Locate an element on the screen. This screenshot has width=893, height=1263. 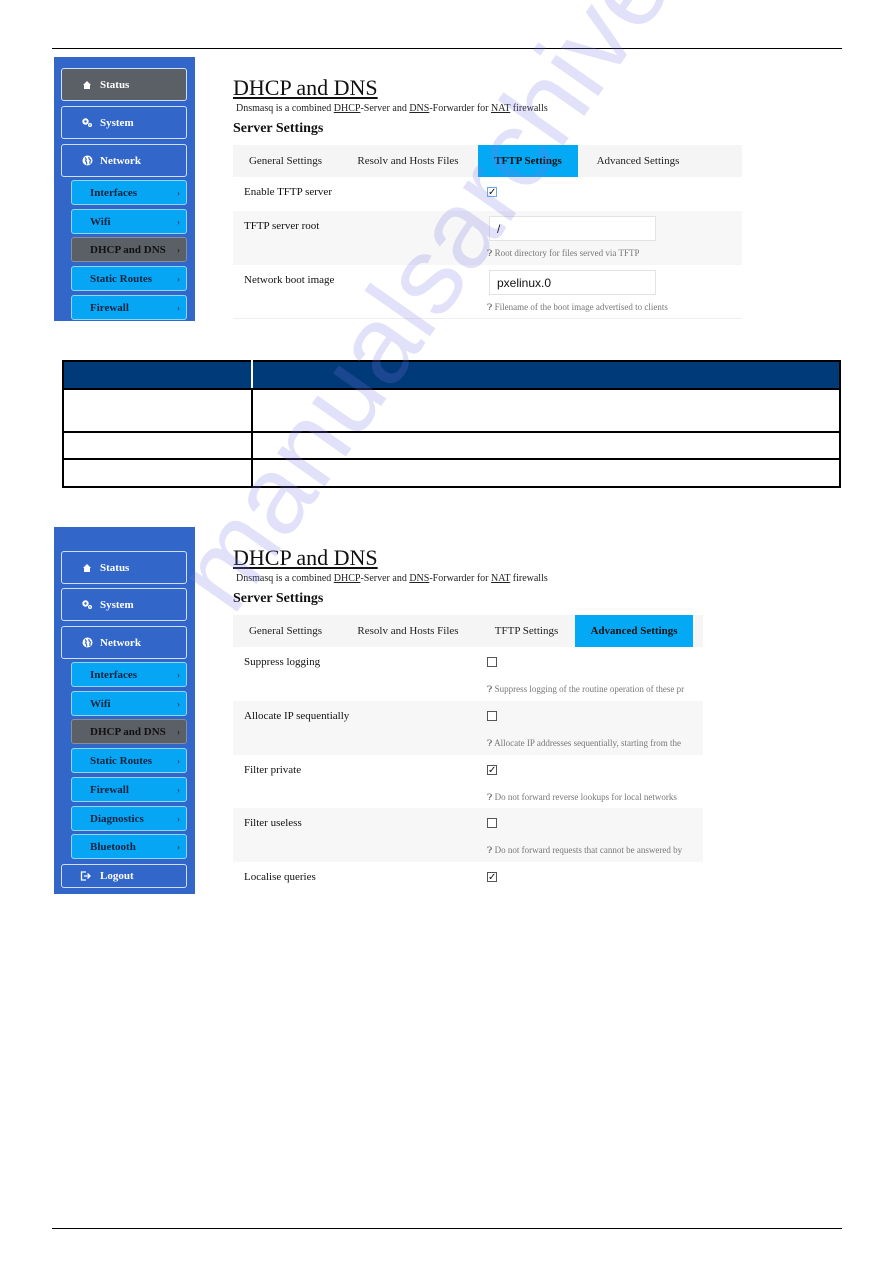
form-row-enable-tftp: Enable TFTP server ✓ is located at coordinates (487, 194).